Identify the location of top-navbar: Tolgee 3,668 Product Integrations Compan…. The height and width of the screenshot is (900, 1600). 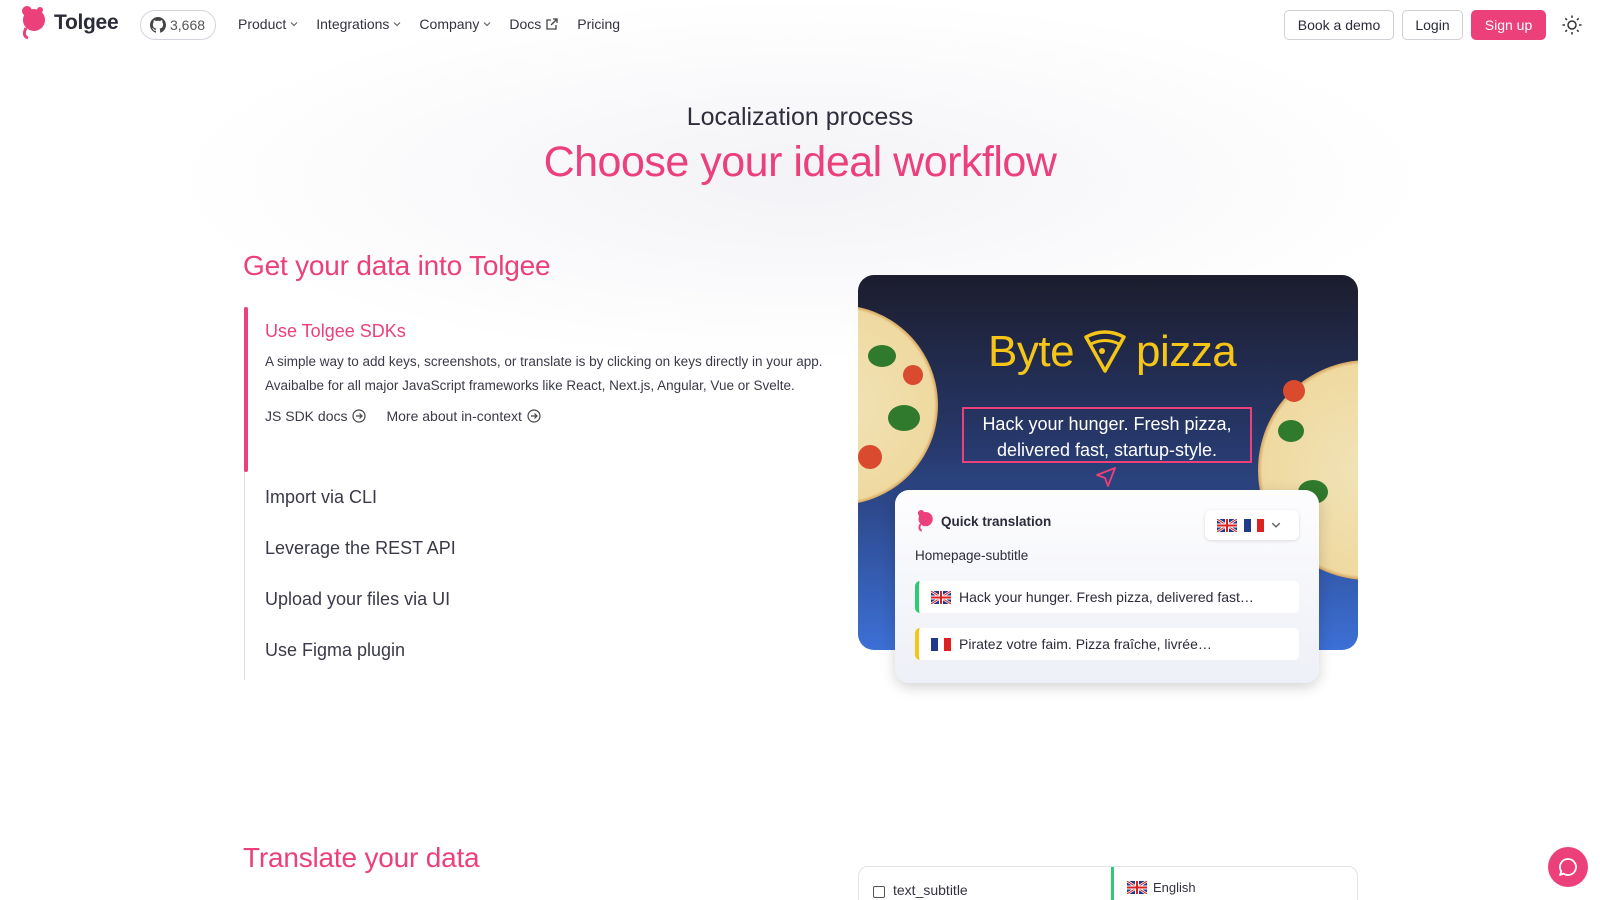
(800, 25).